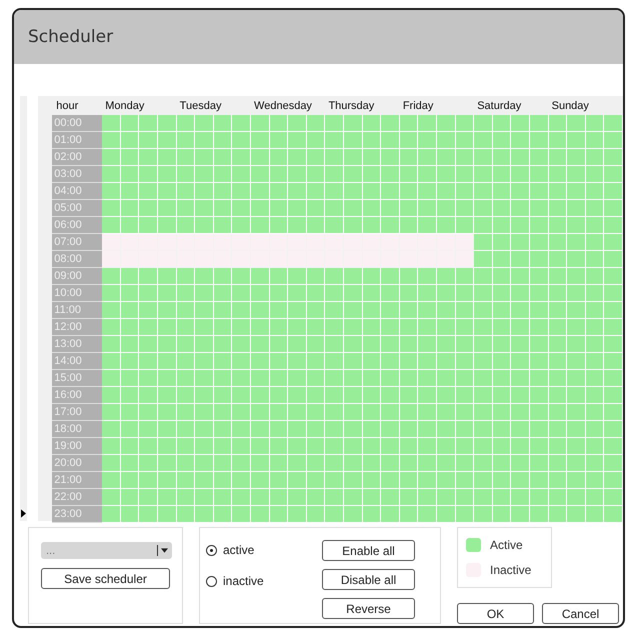 The width and height of the screenshot is (634, 634). Describe the element at coordinates (77, 327) in the screenshot. I see `hour-cell: 12:00` at that location.